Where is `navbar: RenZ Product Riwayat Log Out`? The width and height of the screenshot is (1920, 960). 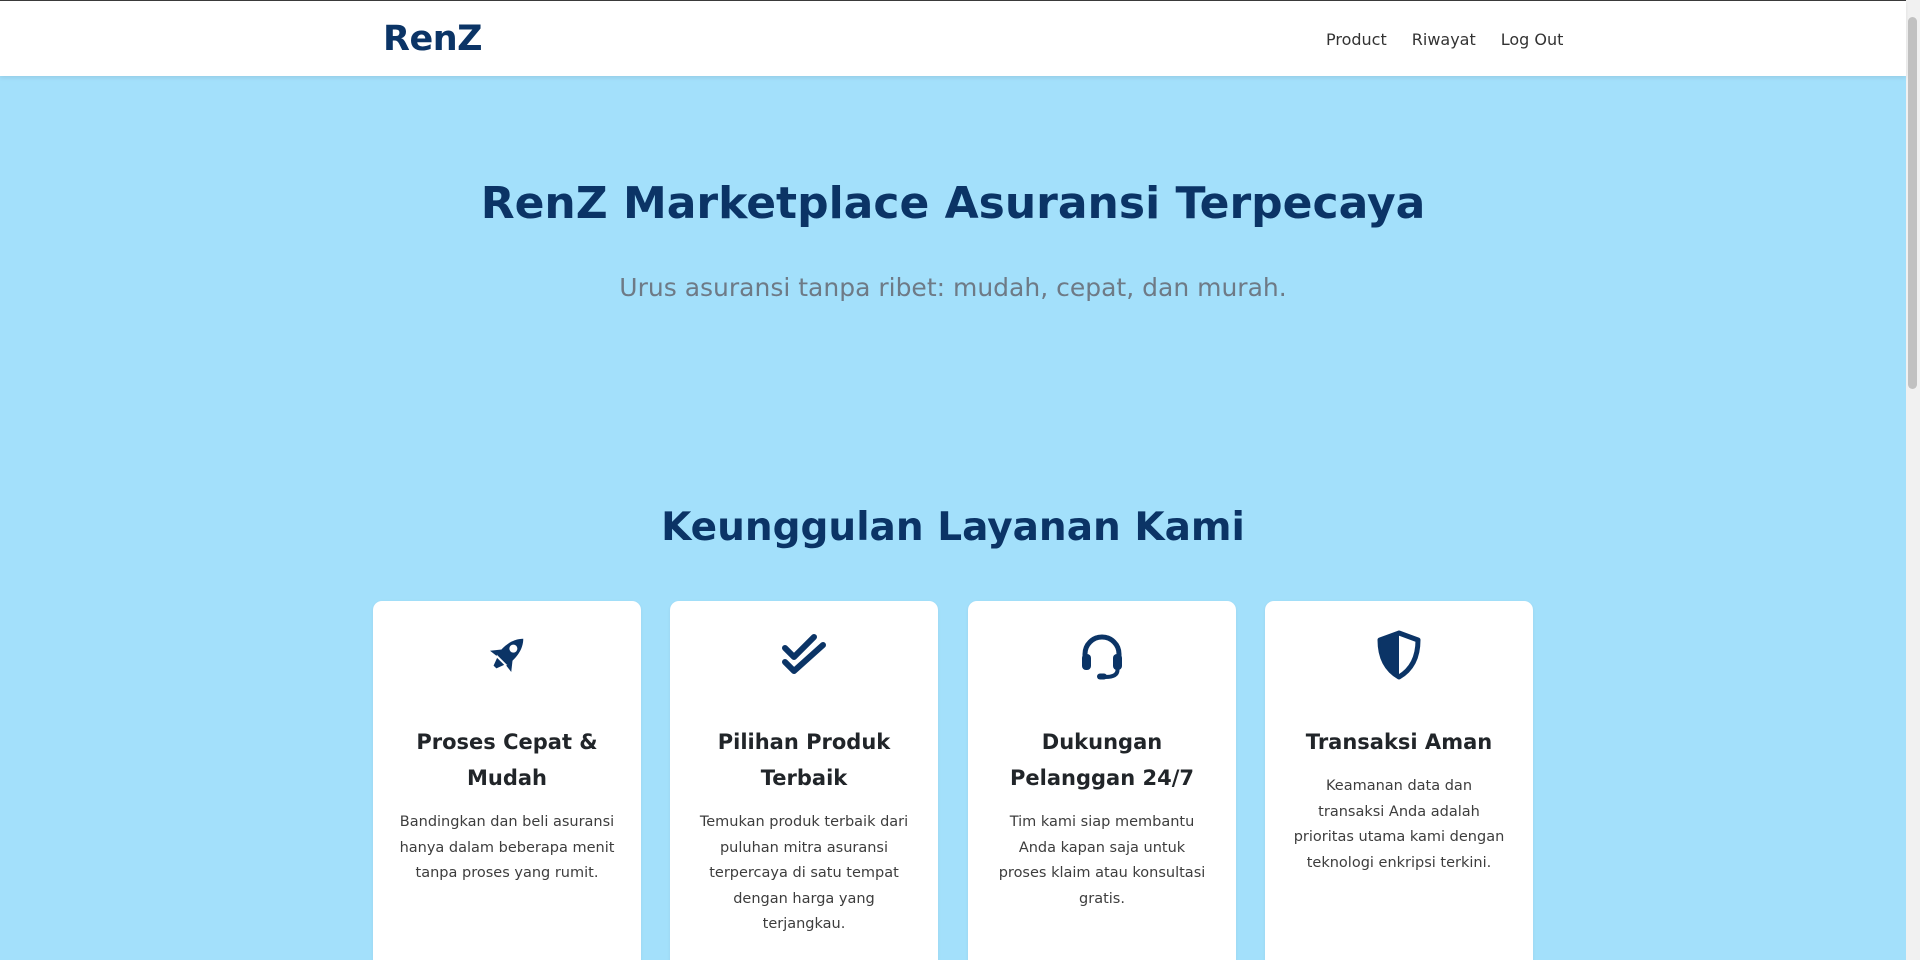 navbar: RenZ Product Riwayat Log Out is located at coordinates (953, 38).